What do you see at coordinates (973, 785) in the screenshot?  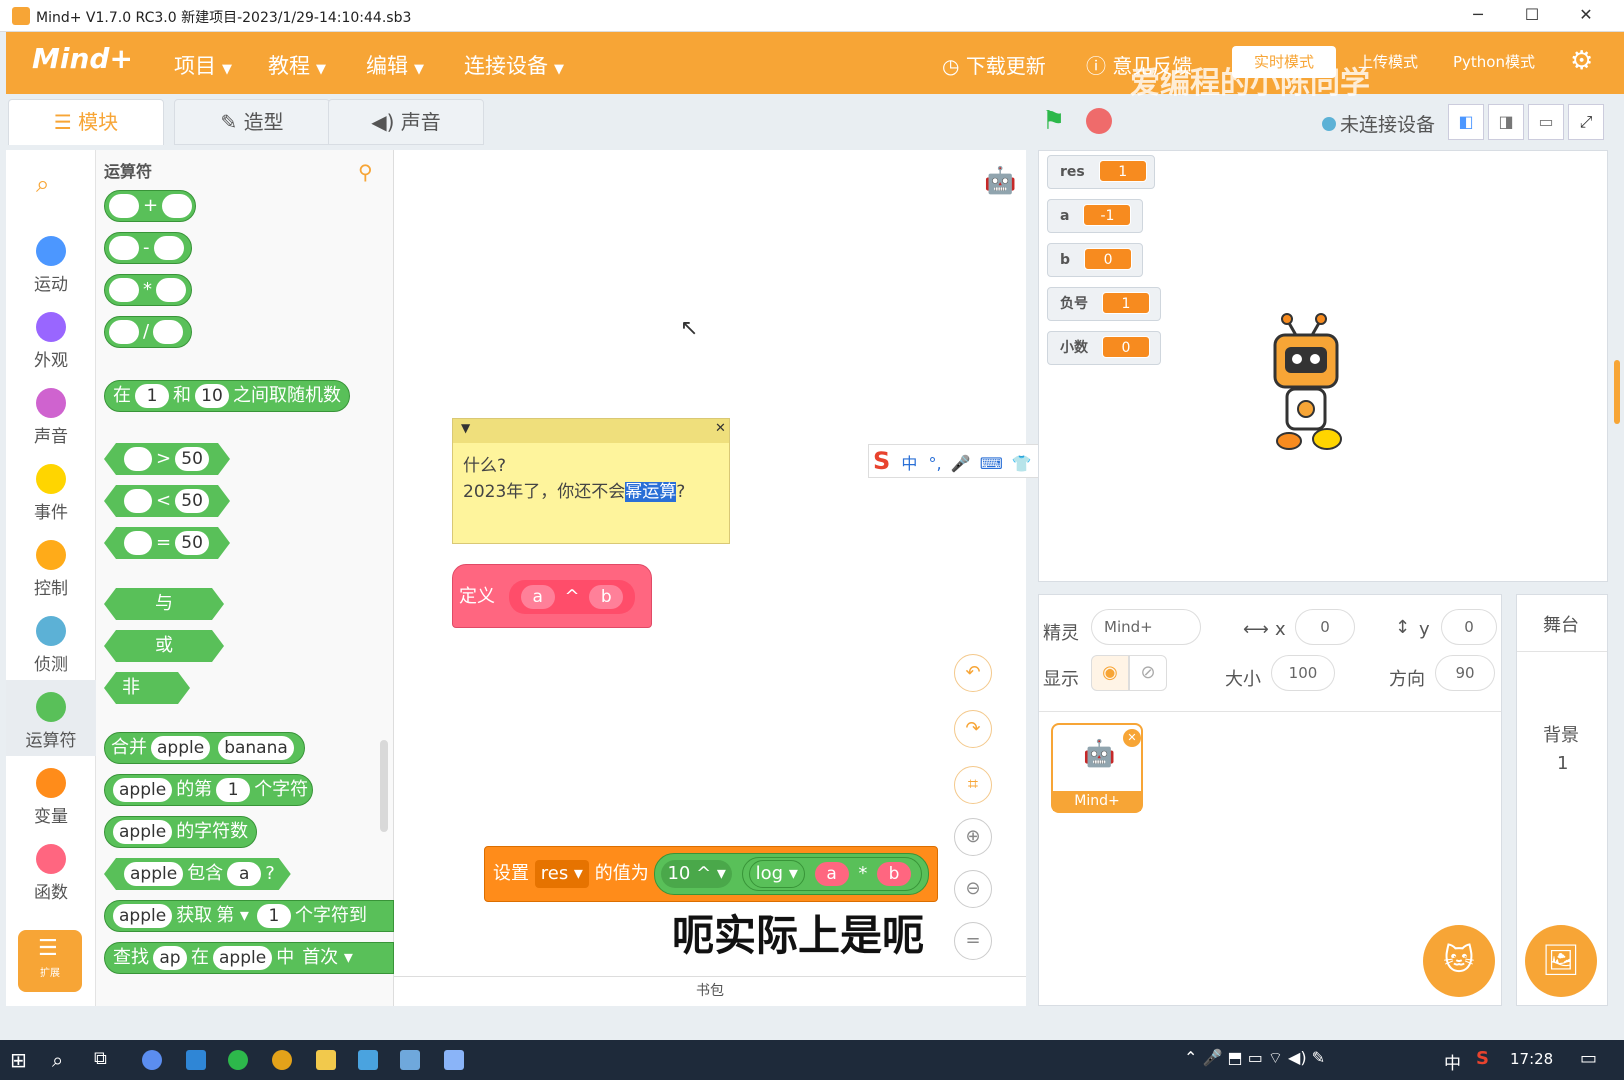 I see `cleanup-icon: ⌗` at bounding box center [973, 785].